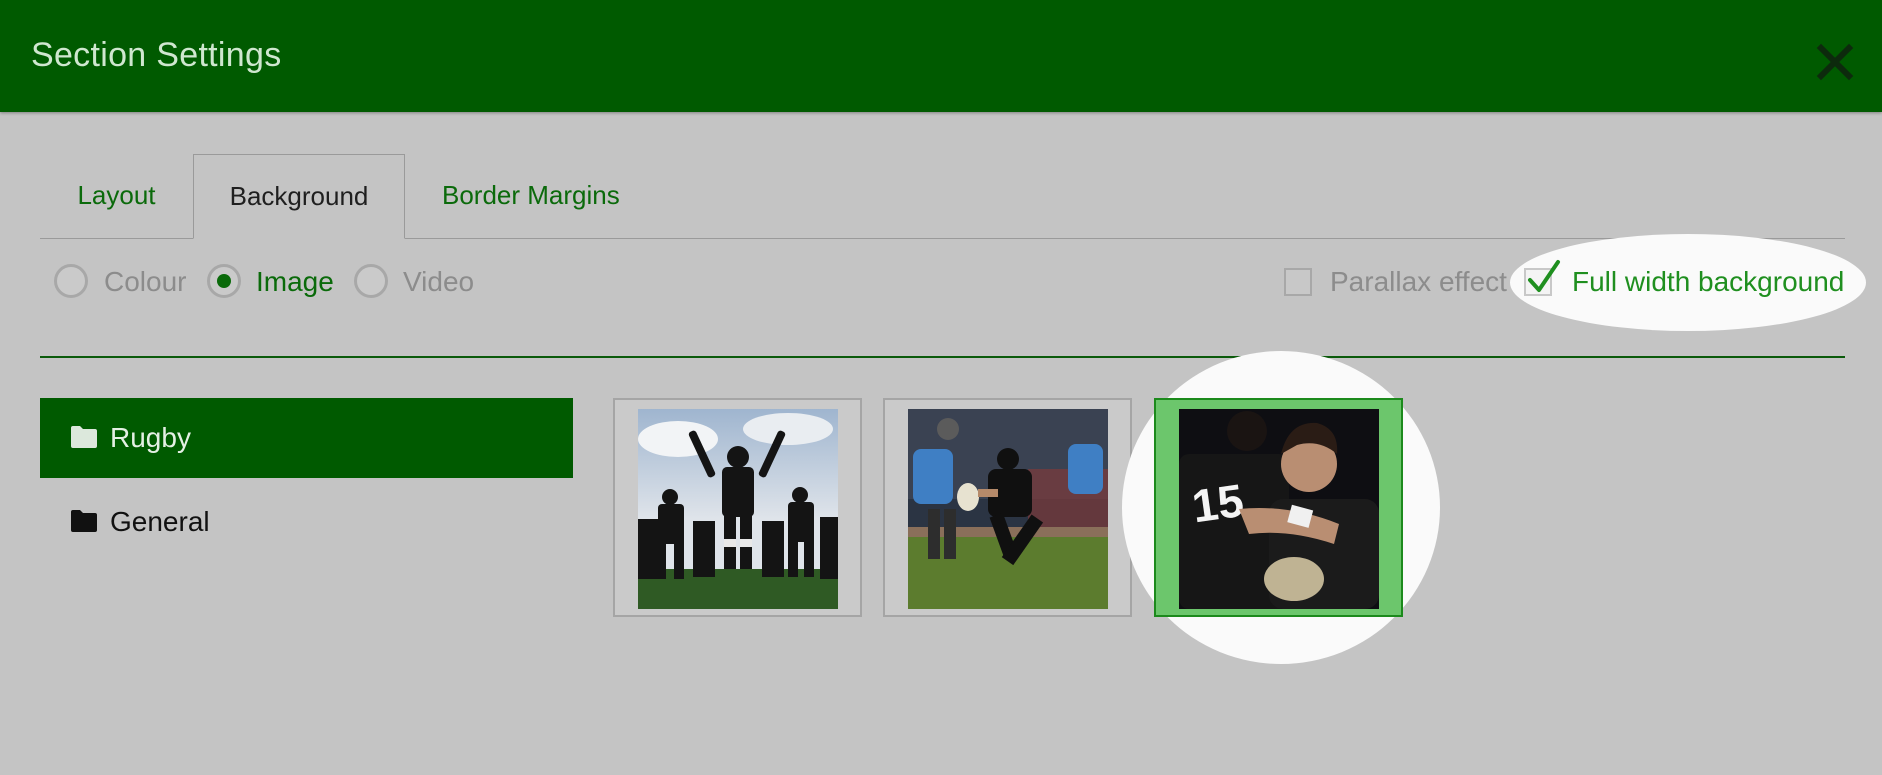  Describe the element at coordinates (306, 522) in the screenshot. I see `folder-item-general: General` at that location.